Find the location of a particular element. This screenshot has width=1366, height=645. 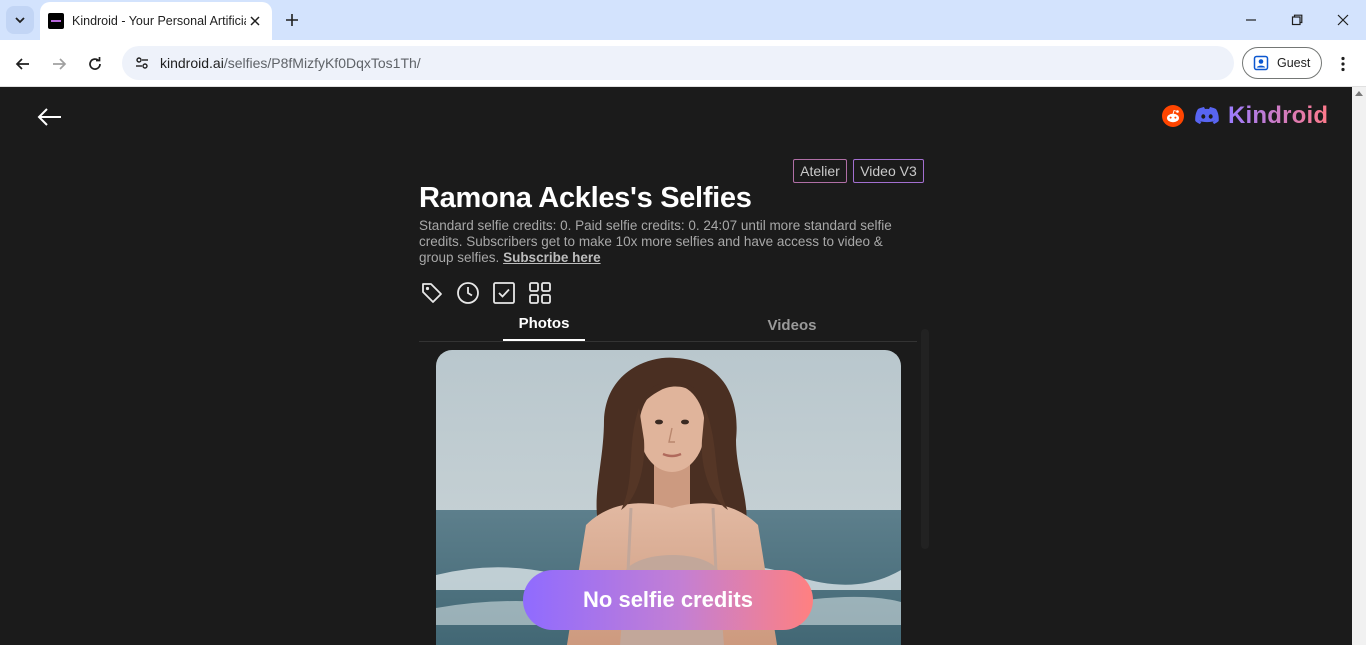

plus-icon is located at coordinates (292, 20).